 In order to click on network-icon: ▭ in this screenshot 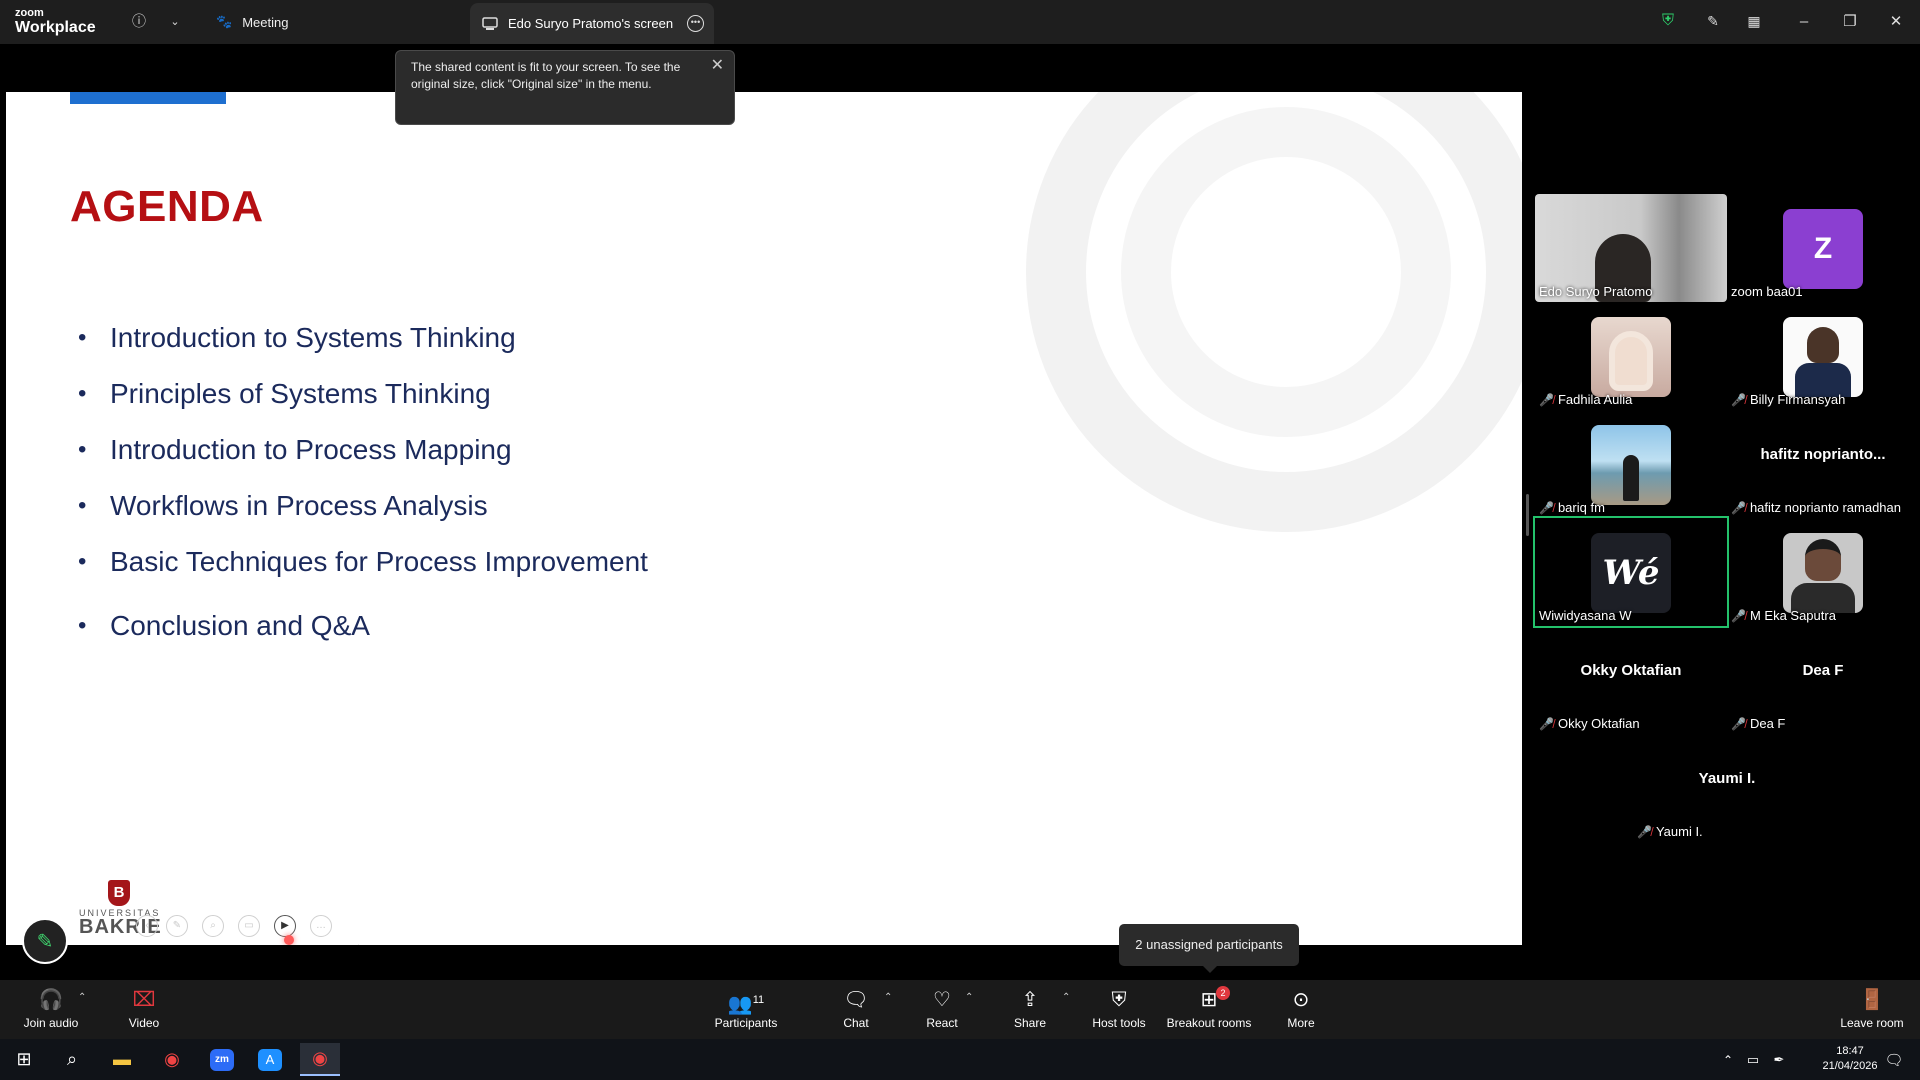, I will do `click(1753, 1059)`.